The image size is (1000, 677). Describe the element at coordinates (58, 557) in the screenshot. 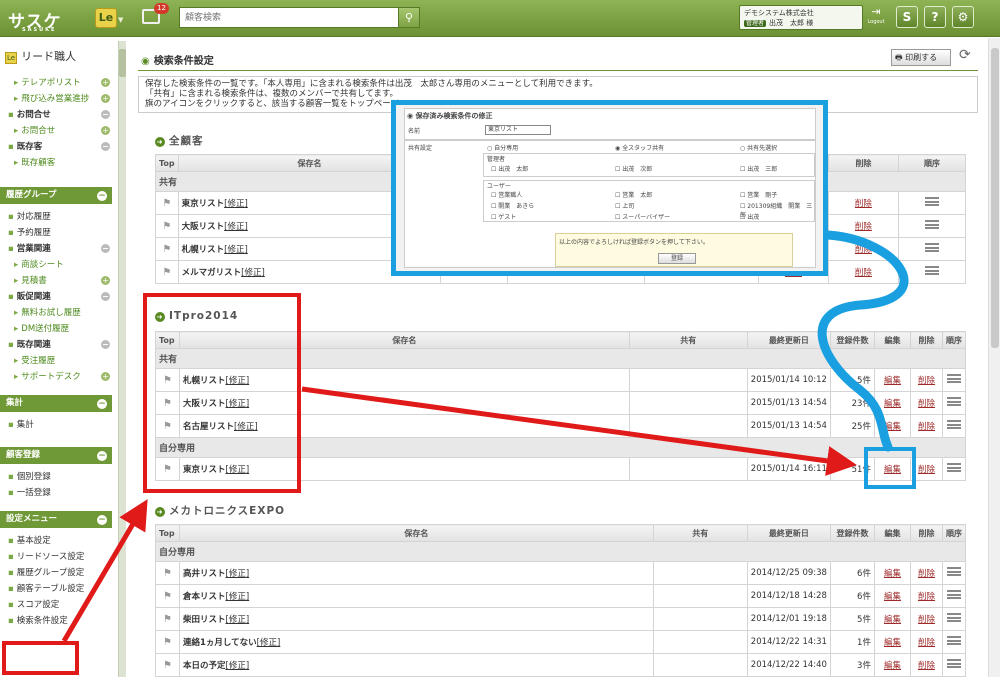

I see `sidebar-item: ▪ リードソース設定` at that location.